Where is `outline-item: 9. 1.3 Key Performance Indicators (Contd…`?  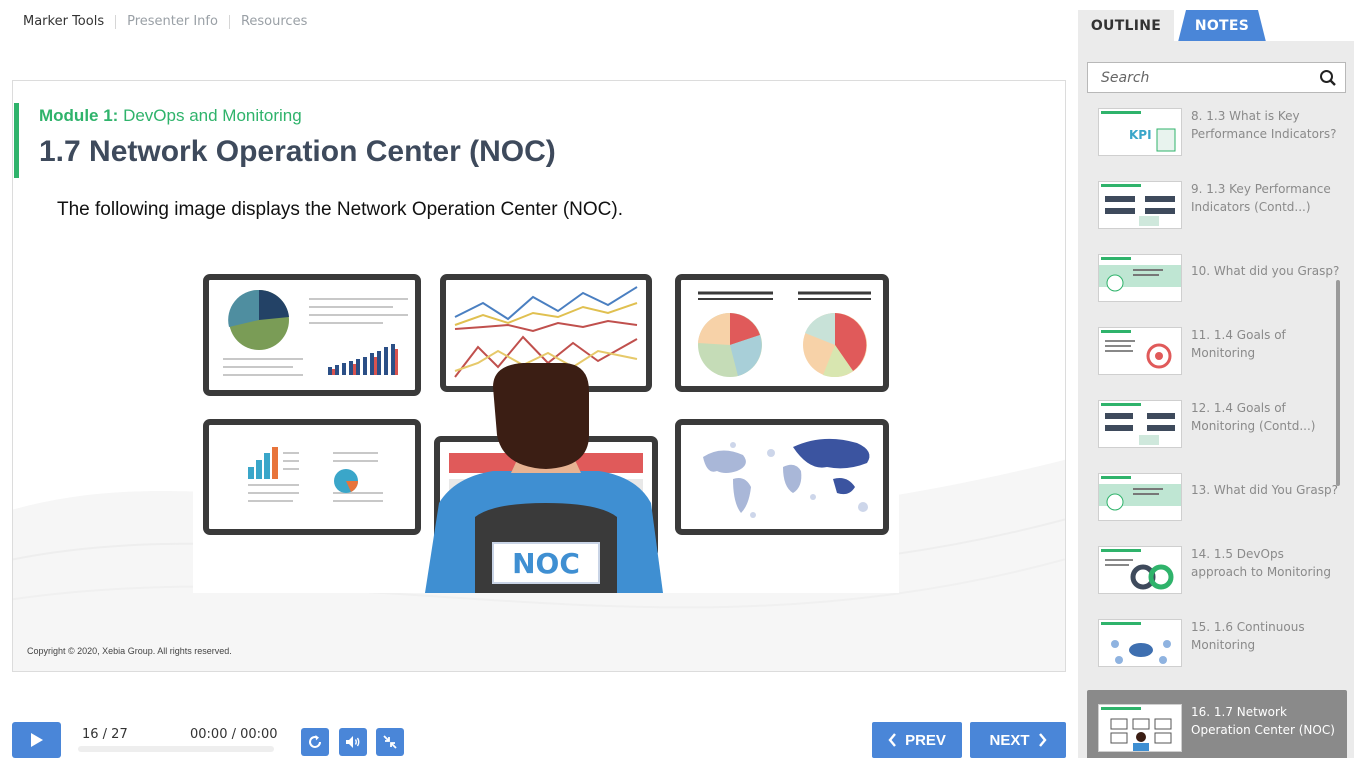
outline-item: 9. 1.3 Key Performance Indicators (Contd… is located at coordinates (1217, 210).